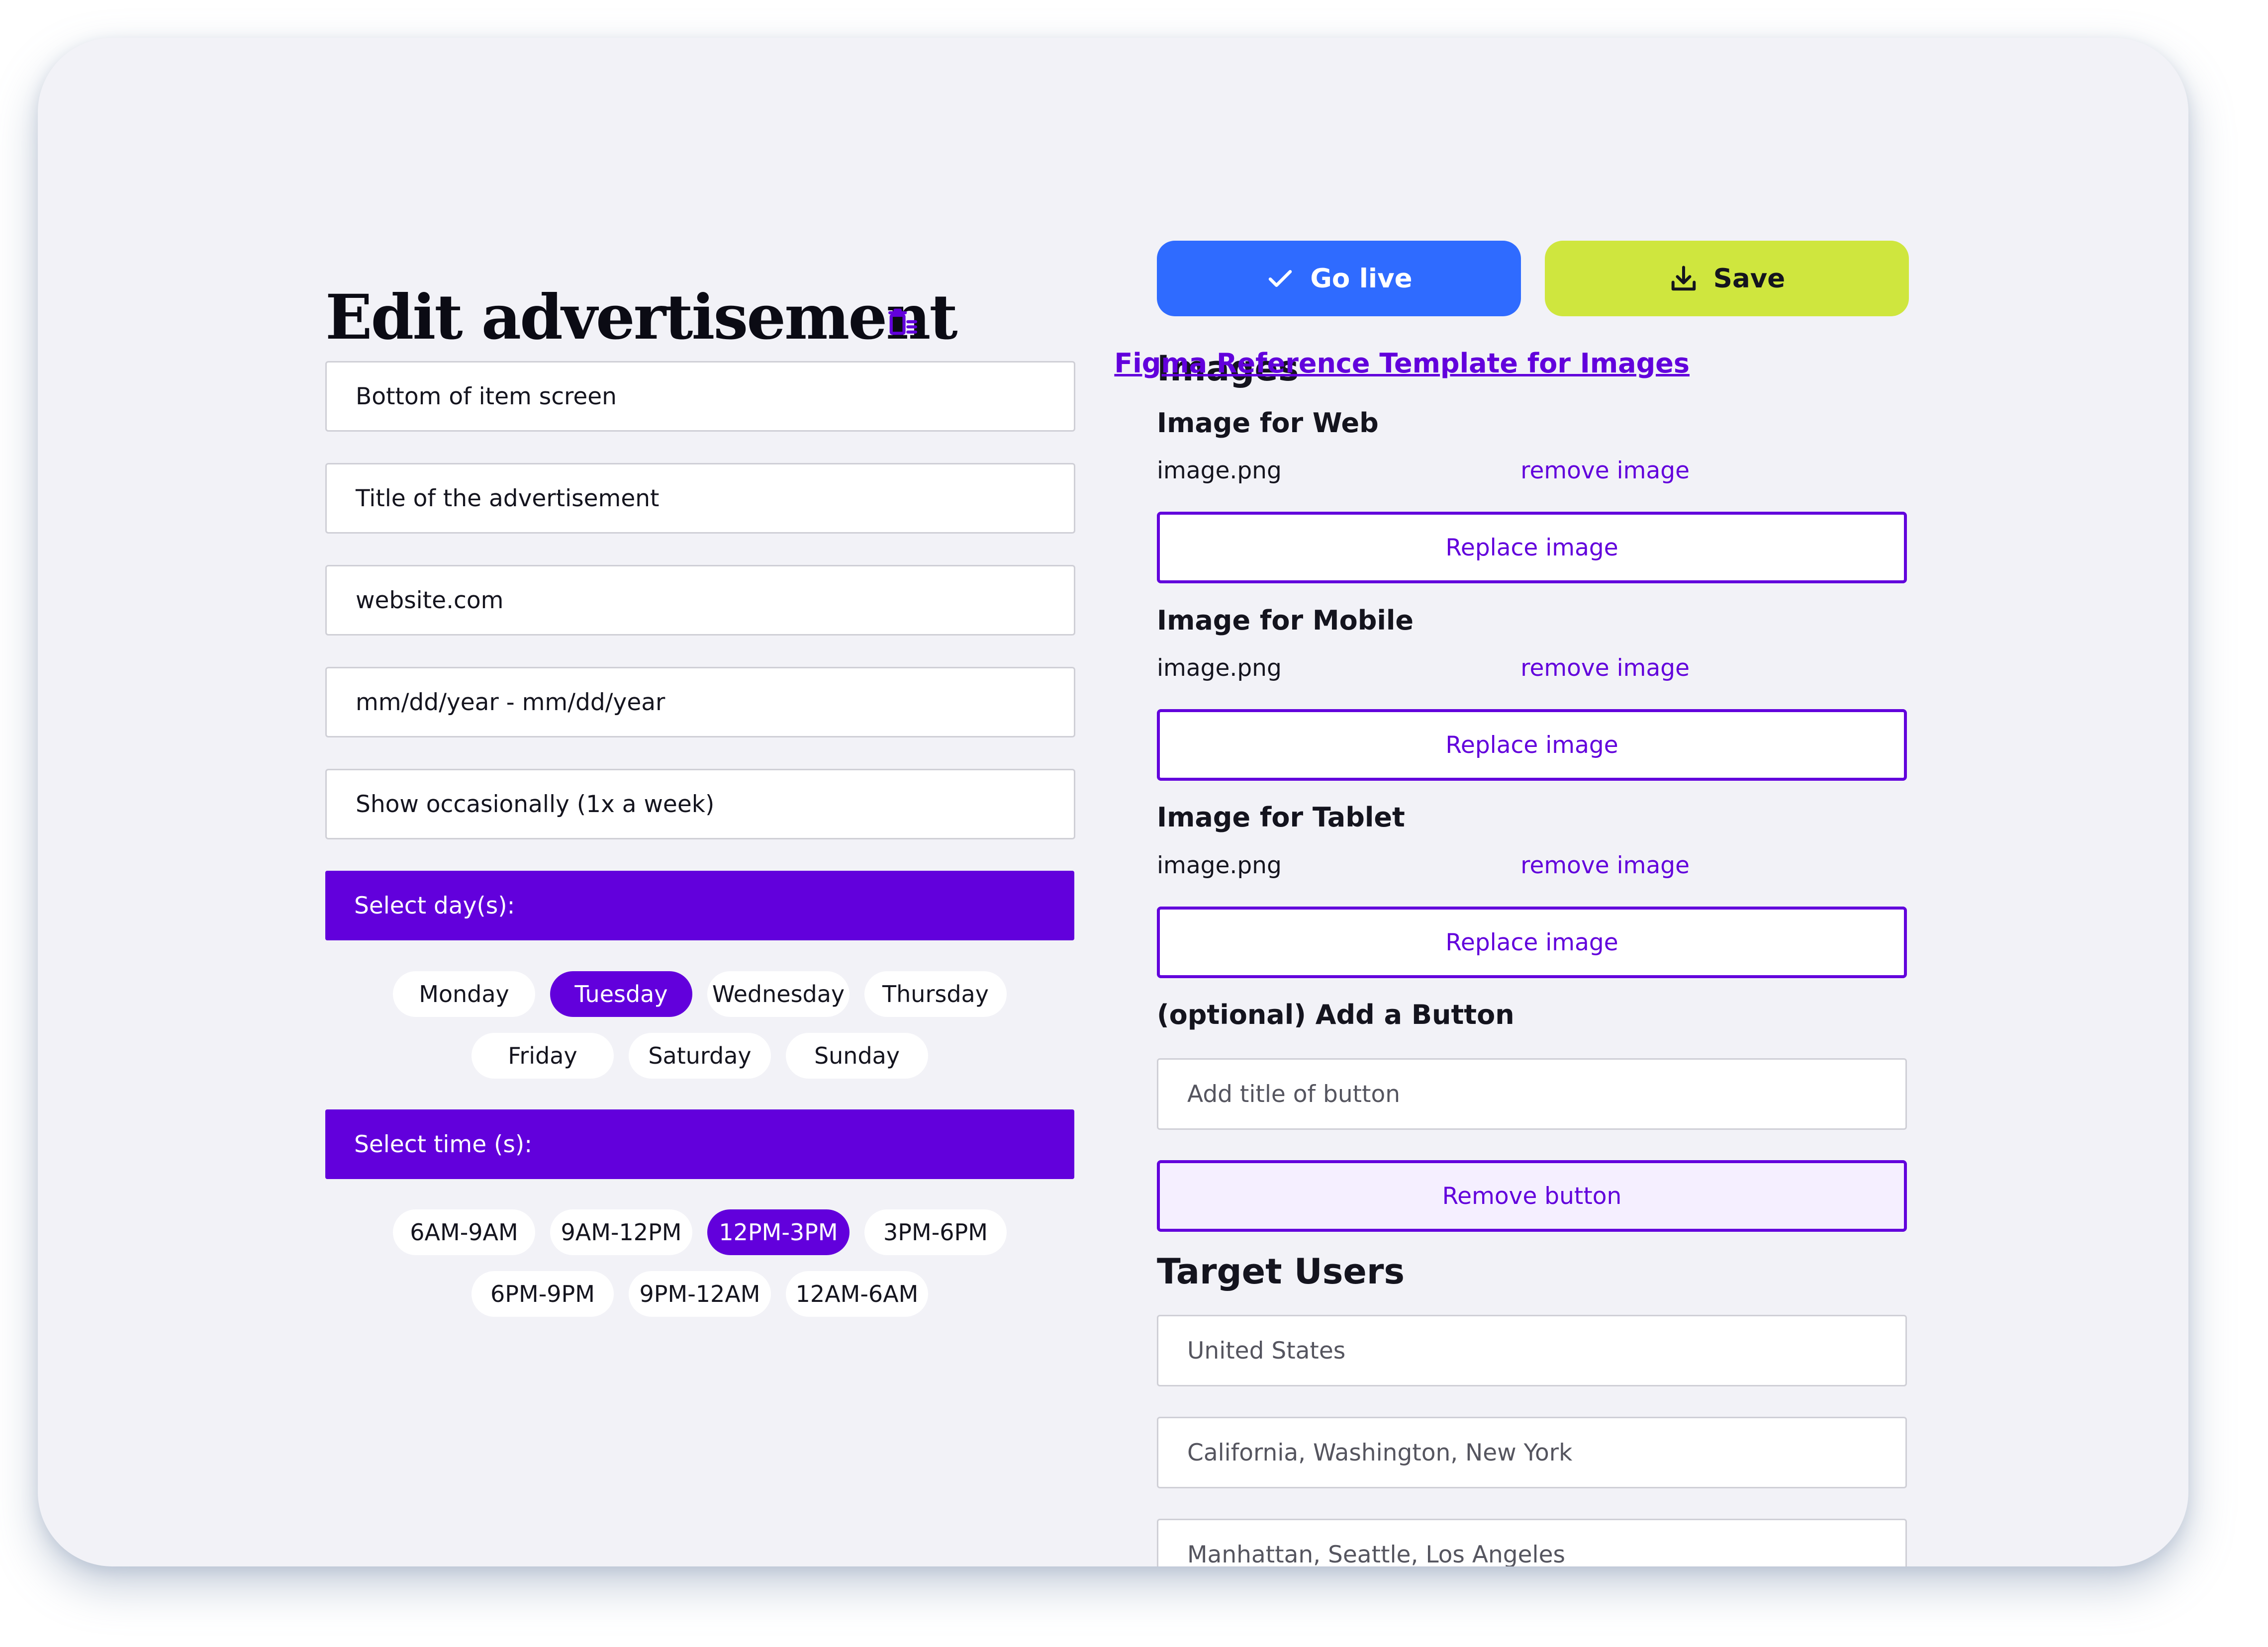 This screenshot has width=2268, height=1647. Describe the element at coordinates (1532, 942) in the screenshot. I see `image-tablet-replace-button: Replace image` at that location.